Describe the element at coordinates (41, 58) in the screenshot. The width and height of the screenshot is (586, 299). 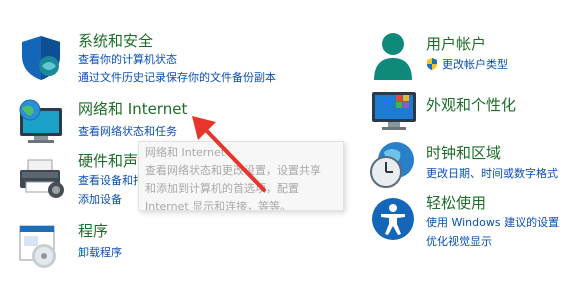
I see `shield-icon` at that location.